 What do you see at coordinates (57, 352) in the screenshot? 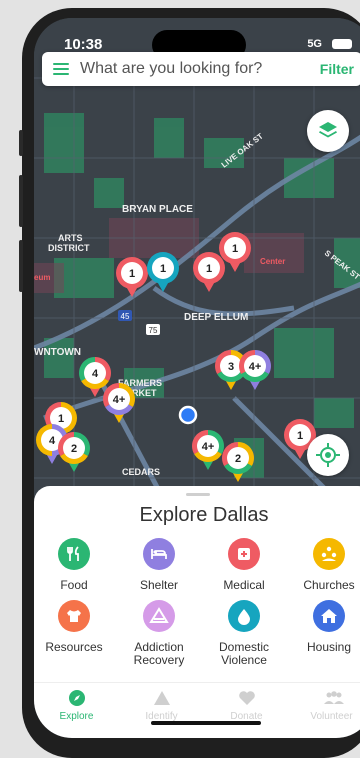
I see `map-label-downtown: WNTOWN` at bounding box center [57, 352].